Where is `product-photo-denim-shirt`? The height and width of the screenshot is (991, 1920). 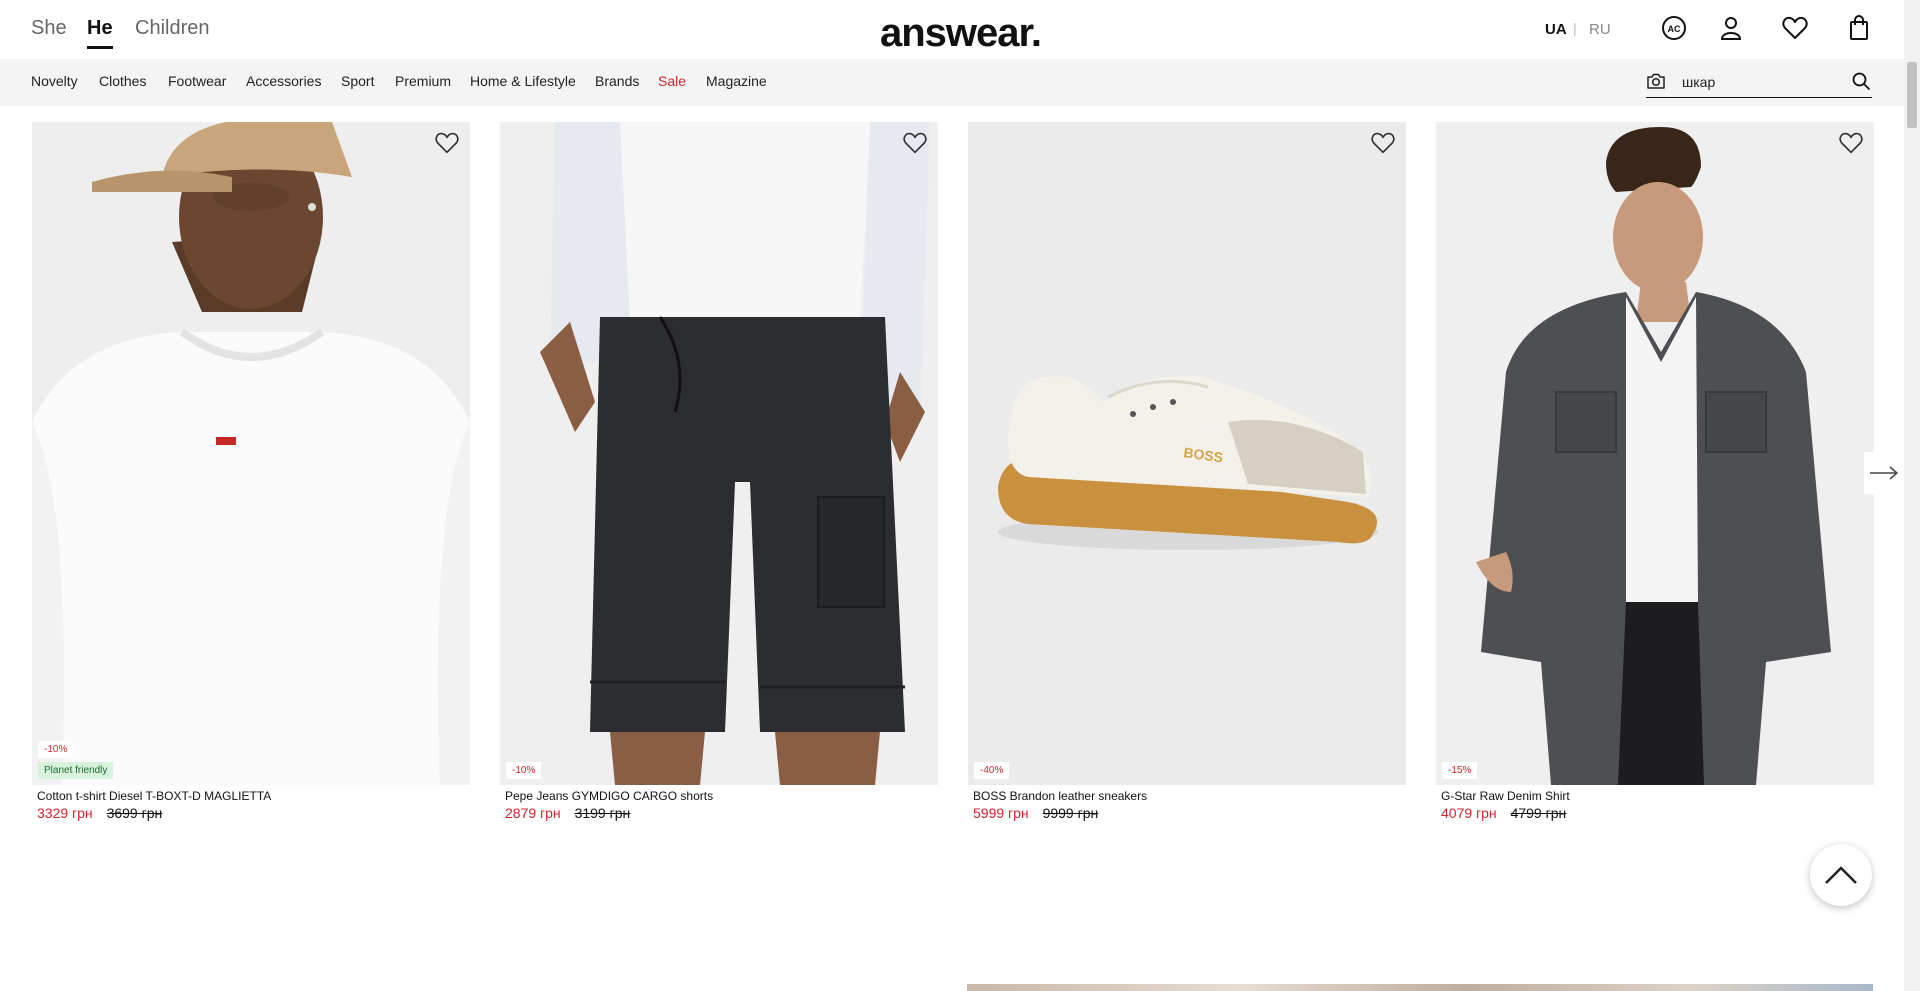 product-photo-denim-shirt is located at coordinates (1653, 456).